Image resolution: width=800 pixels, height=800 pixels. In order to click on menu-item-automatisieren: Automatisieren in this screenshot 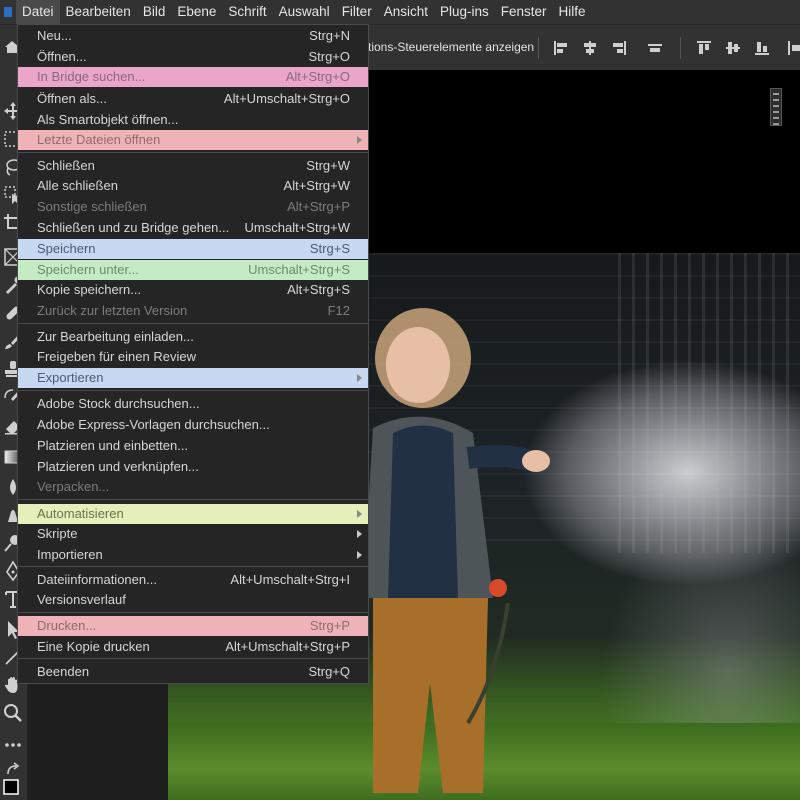, I will do `click(193, 514)`.